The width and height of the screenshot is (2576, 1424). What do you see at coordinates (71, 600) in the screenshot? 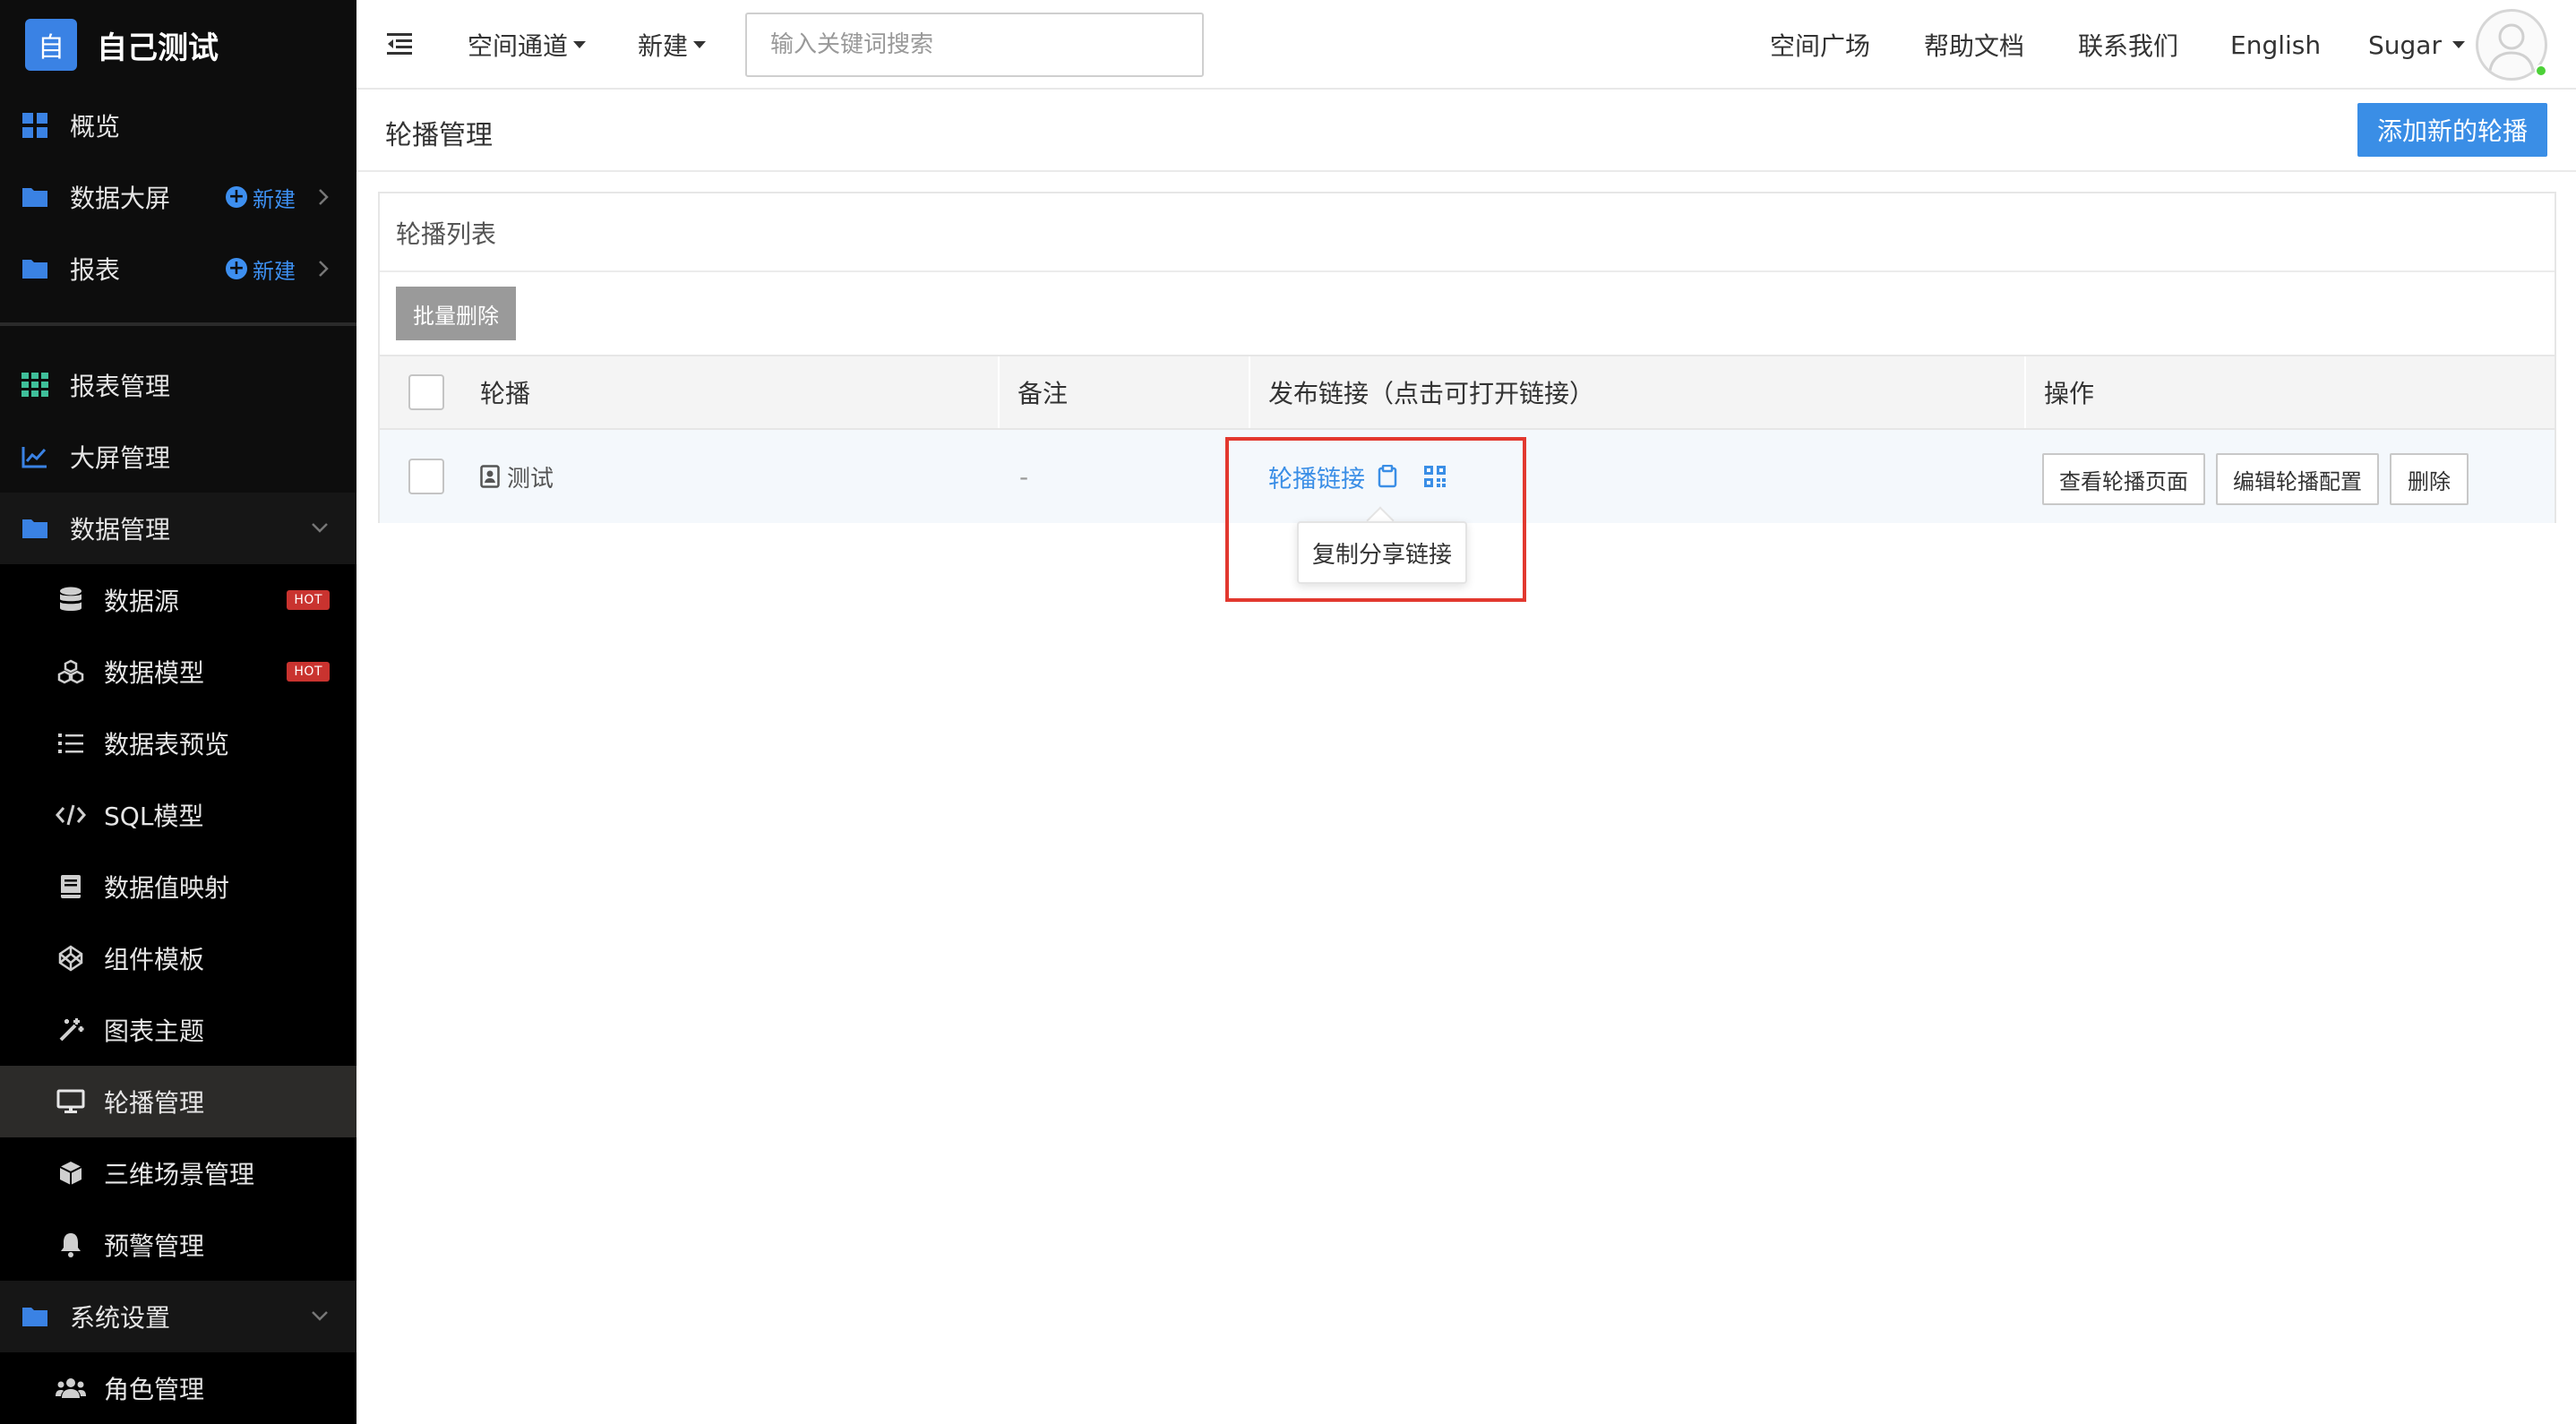
I see `database-icon` at bounding box center [71, 600].